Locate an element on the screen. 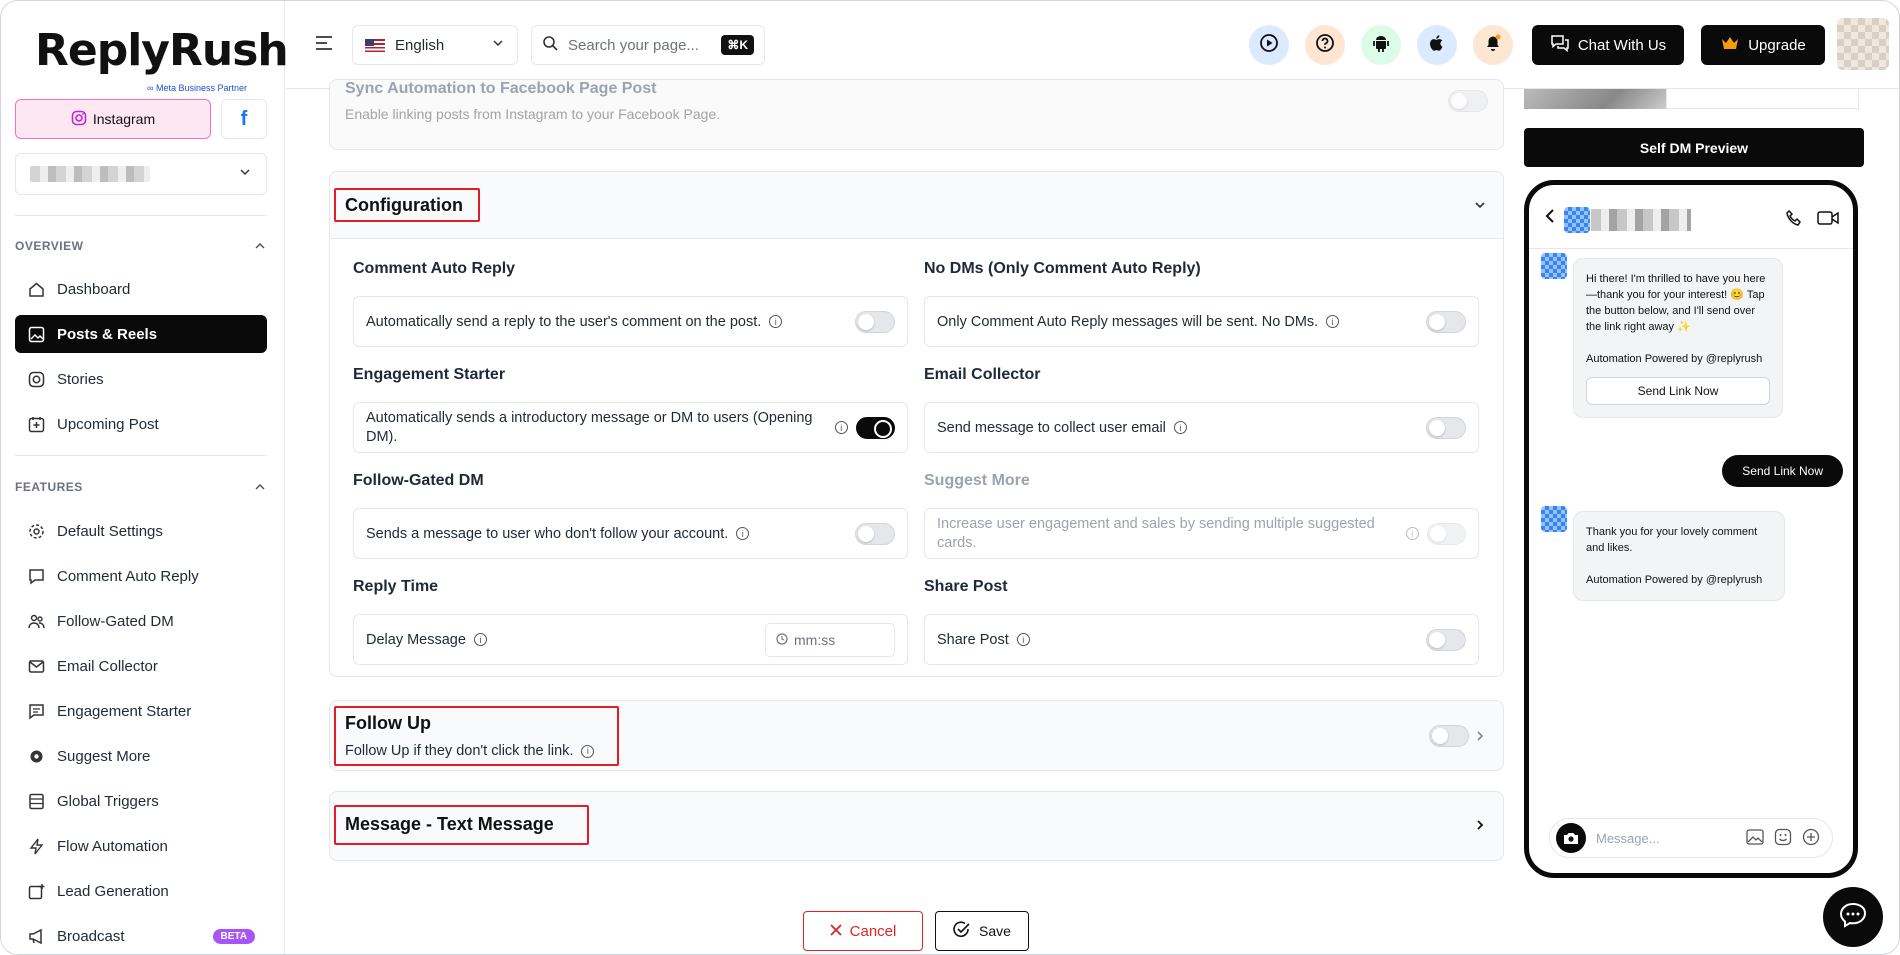 The width and height of the screenshot is (1900, 955). cancel-label: Cancel is located at coordinates (873, 931).